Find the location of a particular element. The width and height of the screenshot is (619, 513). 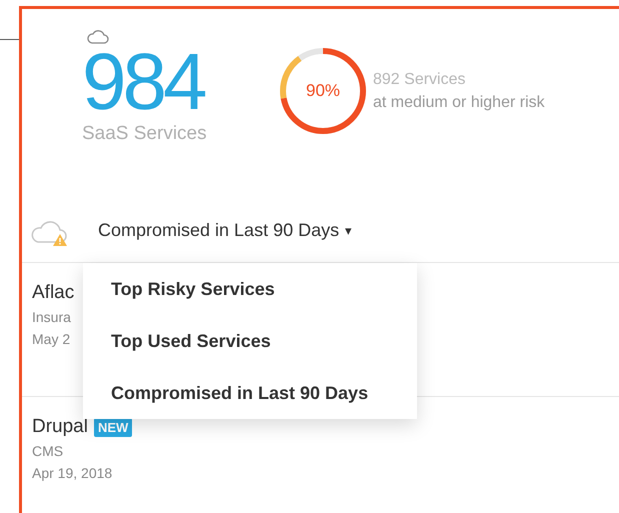

service-category: Insura is located at coordinates (51, 317).